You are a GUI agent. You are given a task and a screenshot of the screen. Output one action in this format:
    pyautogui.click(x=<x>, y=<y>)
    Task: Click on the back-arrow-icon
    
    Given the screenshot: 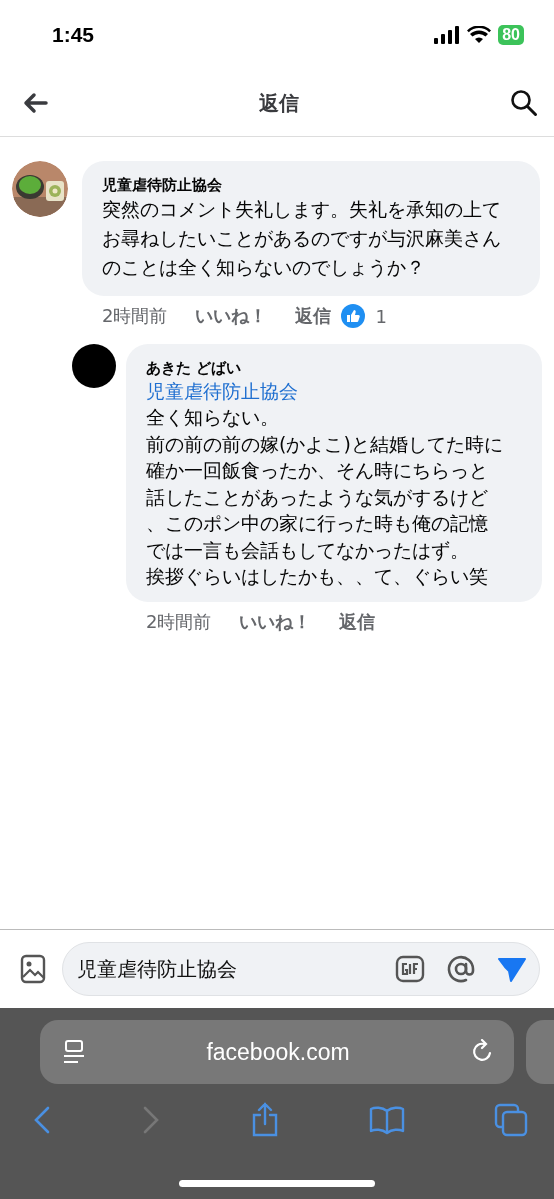 What is the action you would take?
    pyautogui.click(x=35, y=103)
    